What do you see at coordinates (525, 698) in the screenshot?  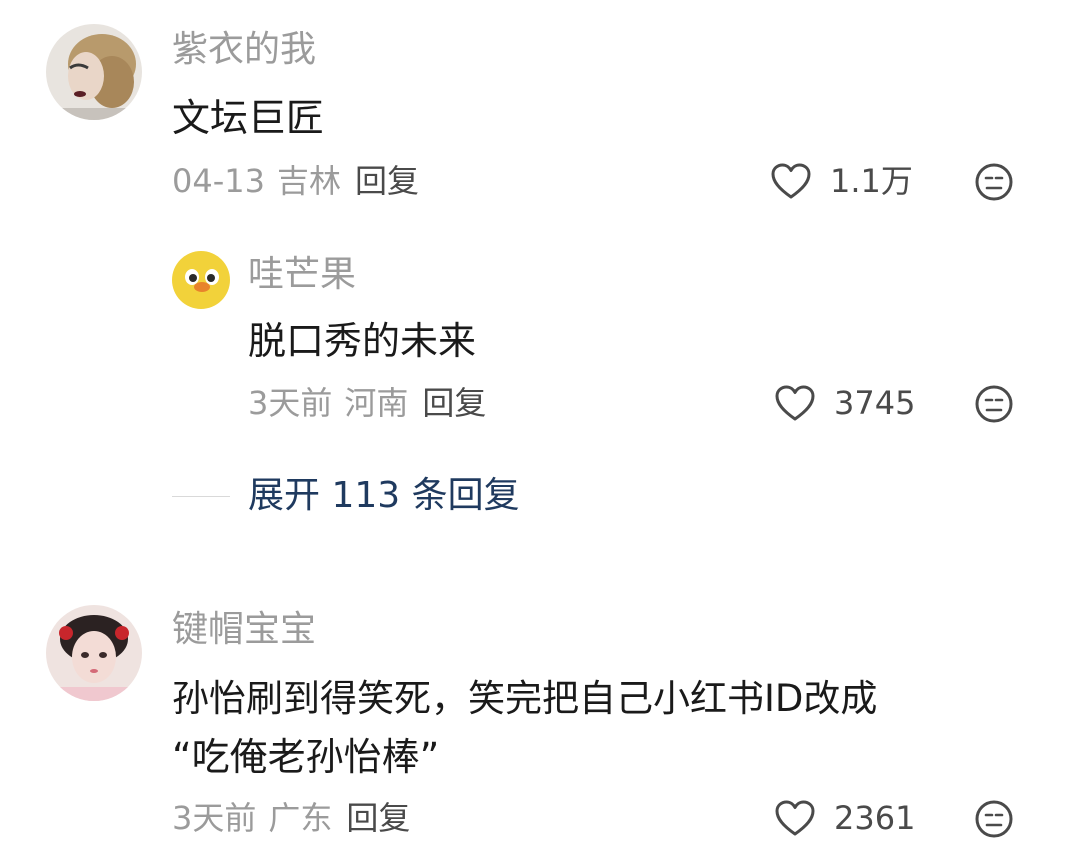 I see `comment-text-line-1: 孙怡刷到得笑死，笑完把自己小红书ID改成` at bounding box center [525, 698].